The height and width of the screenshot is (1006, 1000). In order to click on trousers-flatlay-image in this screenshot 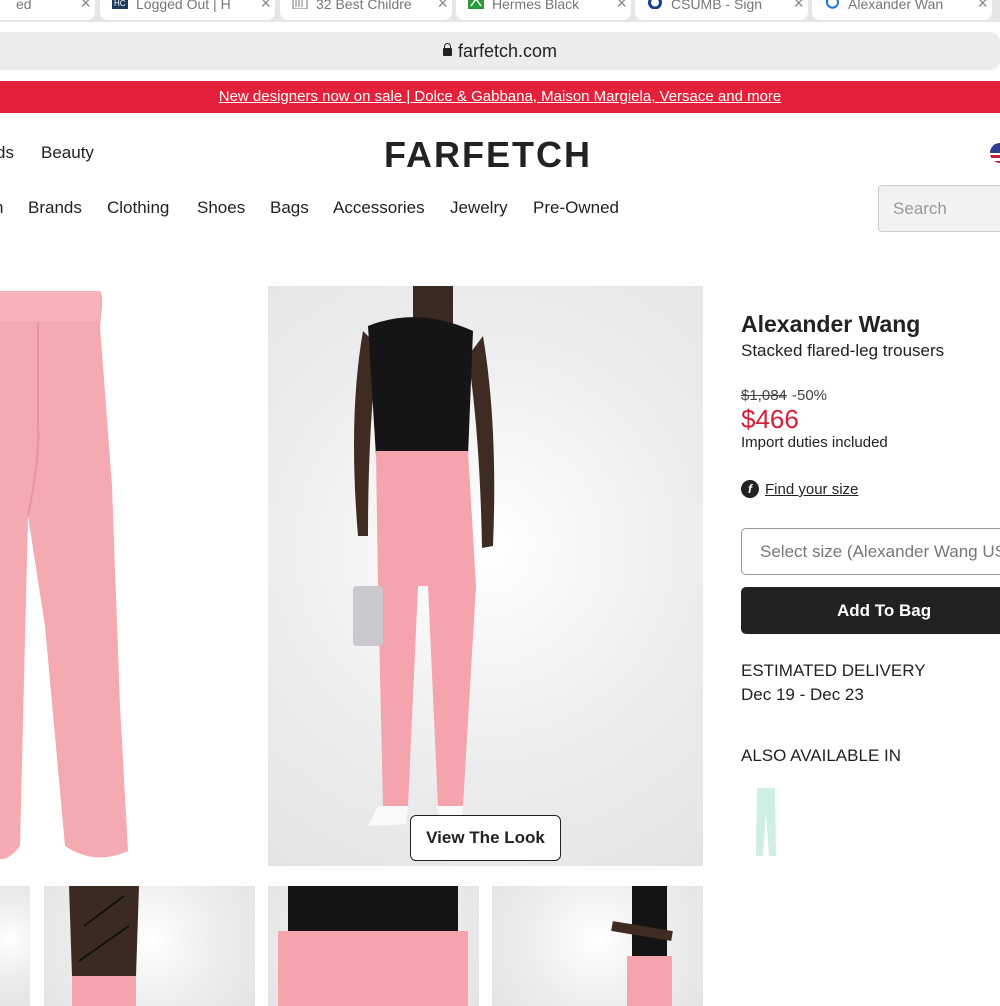, I will do `click(64, 575)`.